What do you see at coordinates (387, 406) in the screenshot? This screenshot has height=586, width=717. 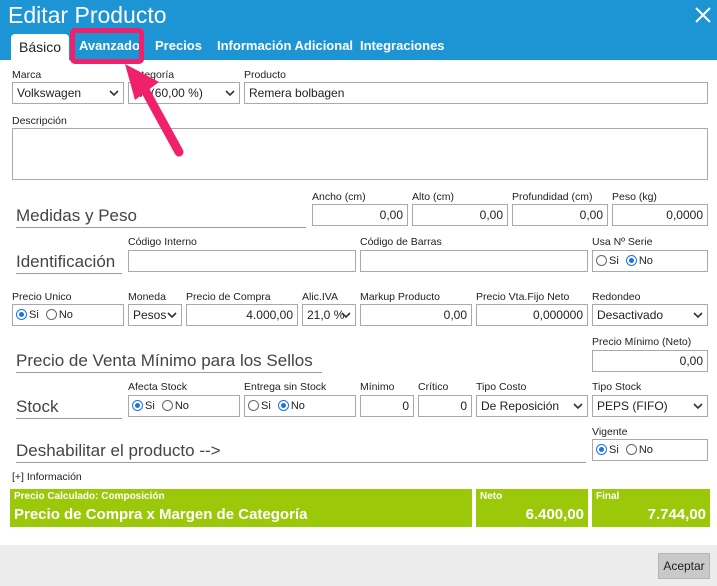 I see `minimo-input: 0` at bounding box center [387, 406].